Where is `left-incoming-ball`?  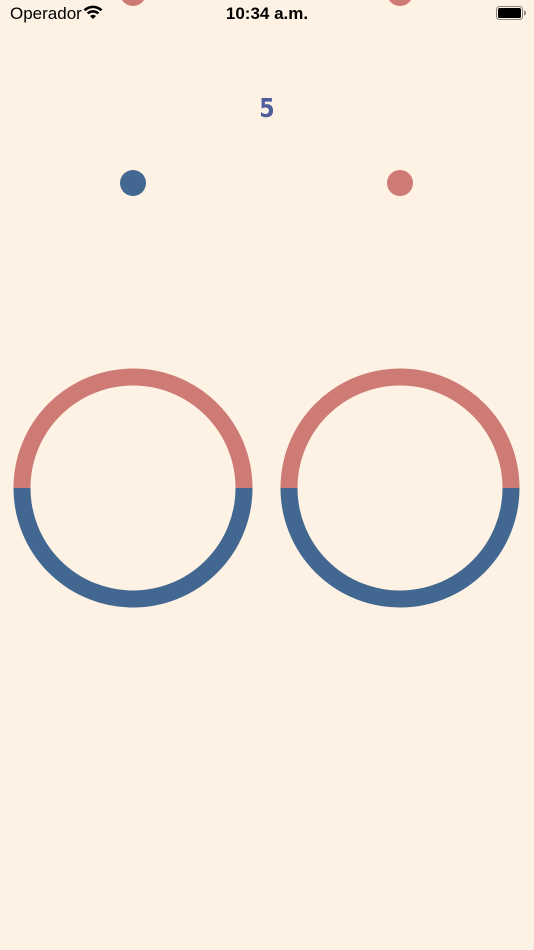
left-incoming-ball is located at coordinates (133, 3).